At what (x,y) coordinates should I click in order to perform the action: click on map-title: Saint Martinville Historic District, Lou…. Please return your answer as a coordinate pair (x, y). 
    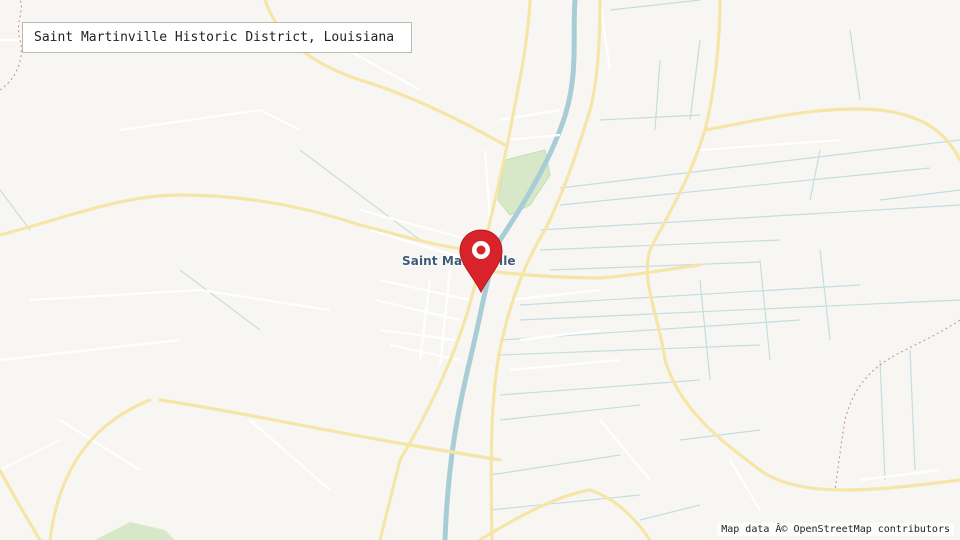
    Looking at the image, I should click on (217, 37).